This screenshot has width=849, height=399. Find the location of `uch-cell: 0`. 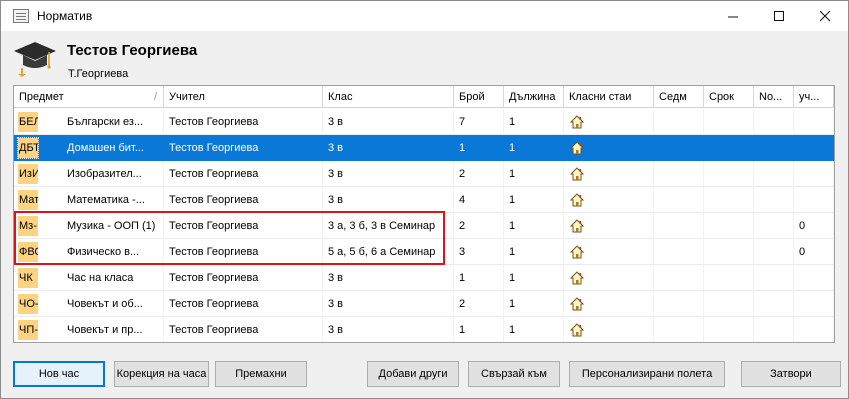

uch-cell: 0 is located at coordinates (814, 252).